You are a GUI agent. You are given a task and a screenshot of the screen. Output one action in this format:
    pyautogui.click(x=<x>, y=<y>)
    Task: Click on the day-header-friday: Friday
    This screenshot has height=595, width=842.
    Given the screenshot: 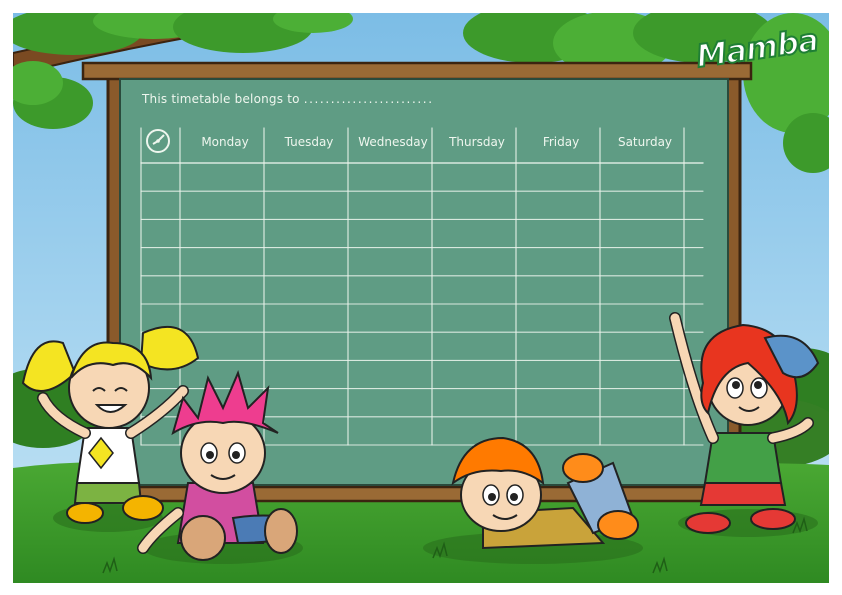 What is the action you would take?
    pyautogui.click(x=561, y=142)
    